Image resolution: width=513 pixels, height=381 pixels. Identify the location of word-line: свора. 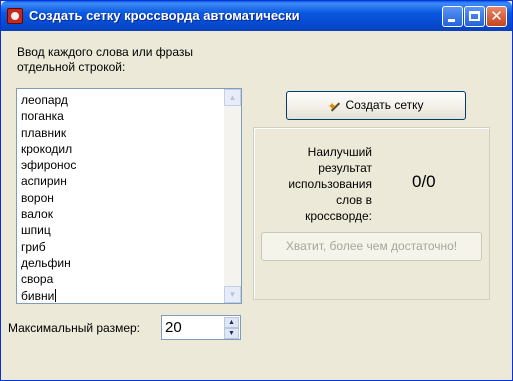
(37, 279).